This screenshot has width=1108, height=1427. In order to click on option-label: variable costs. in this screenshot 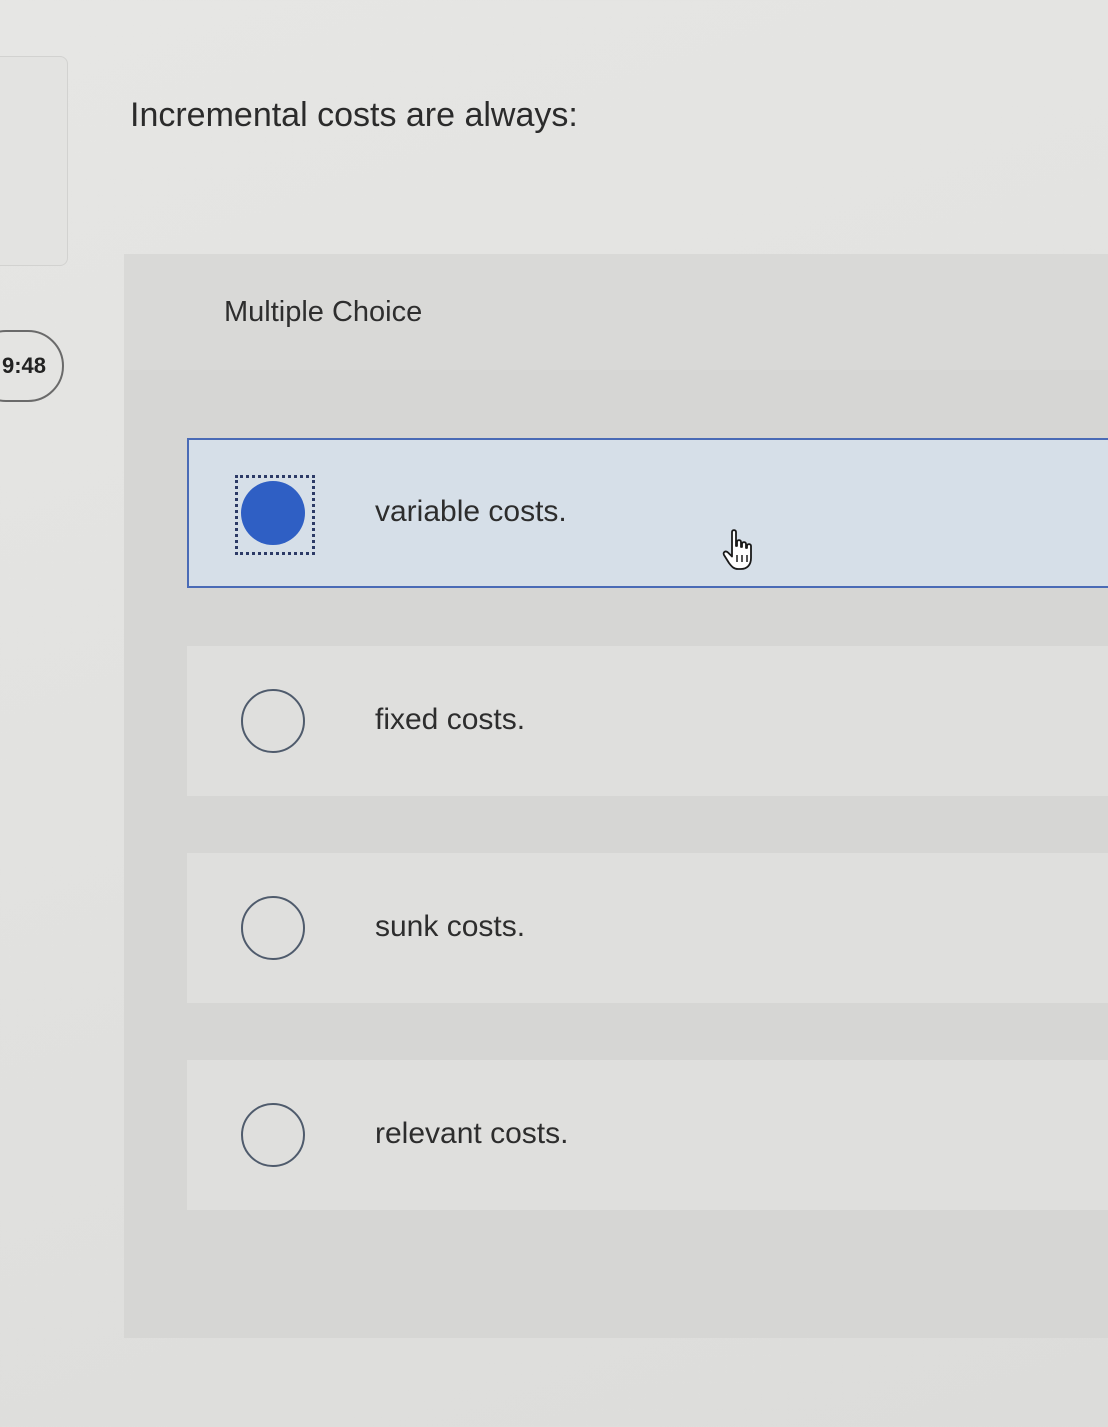, I will do `click(471, 511)`.